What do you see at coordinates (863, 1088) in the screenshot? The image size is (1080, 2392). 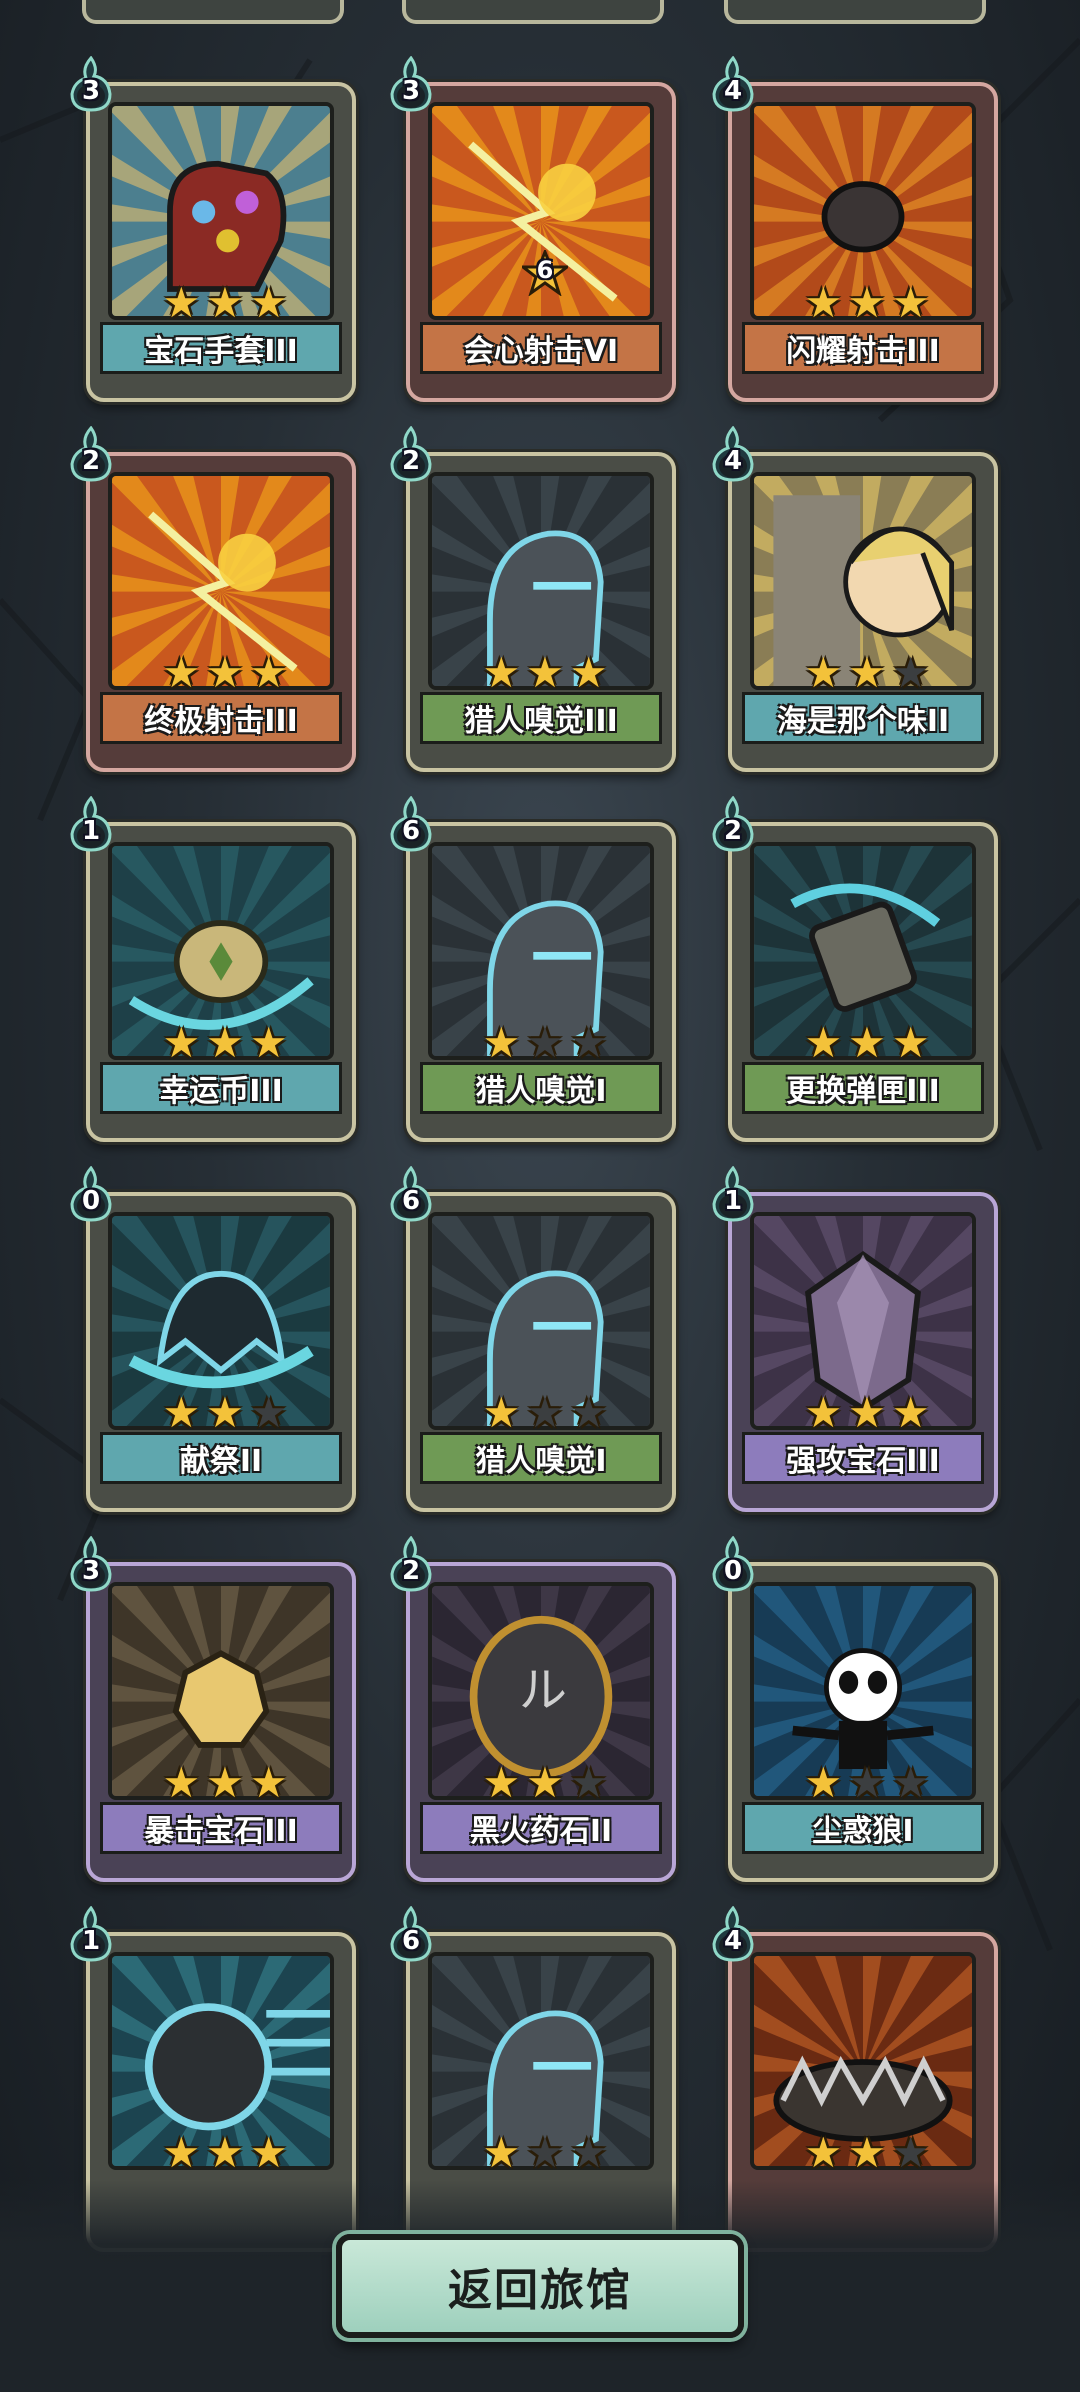 I see `card-name: 更换弹匣III` at bounding box center [863, 1088].